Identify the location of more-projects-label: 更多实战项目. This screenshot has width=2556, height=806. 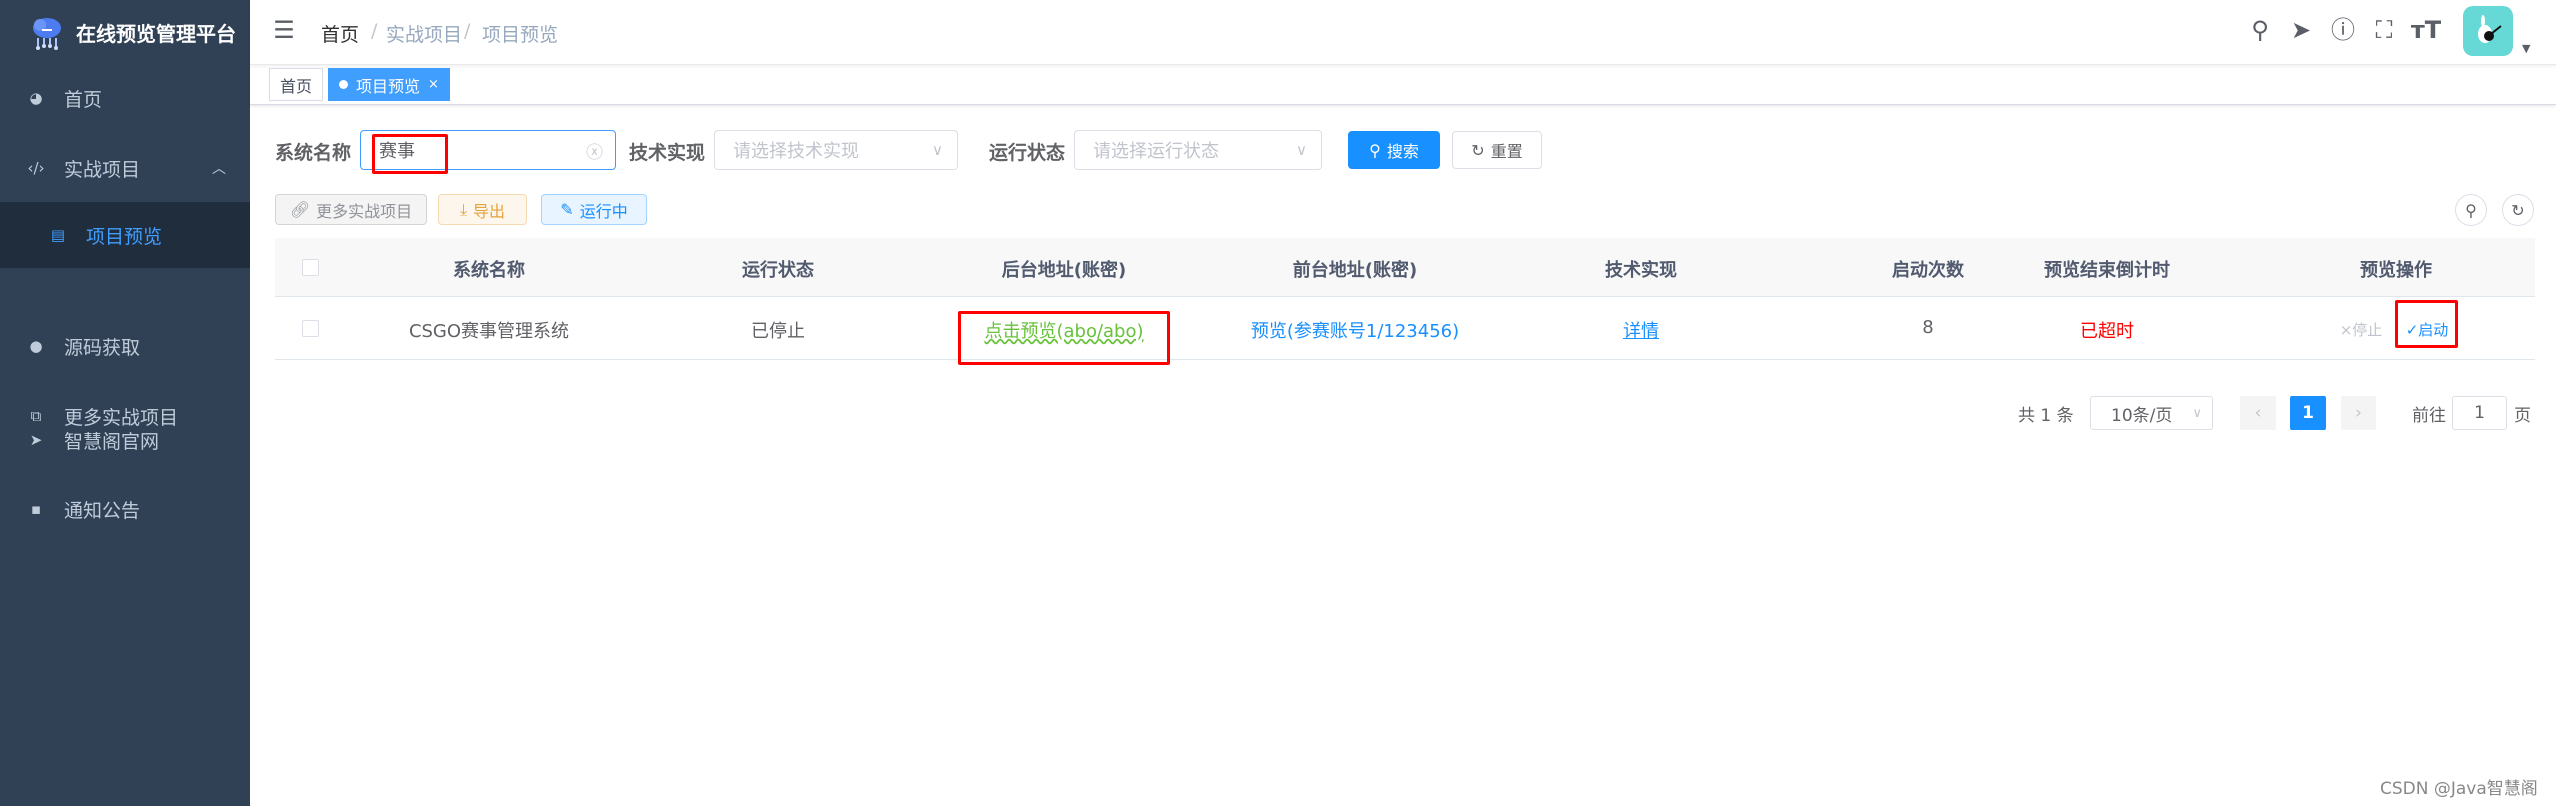
(364, 211).